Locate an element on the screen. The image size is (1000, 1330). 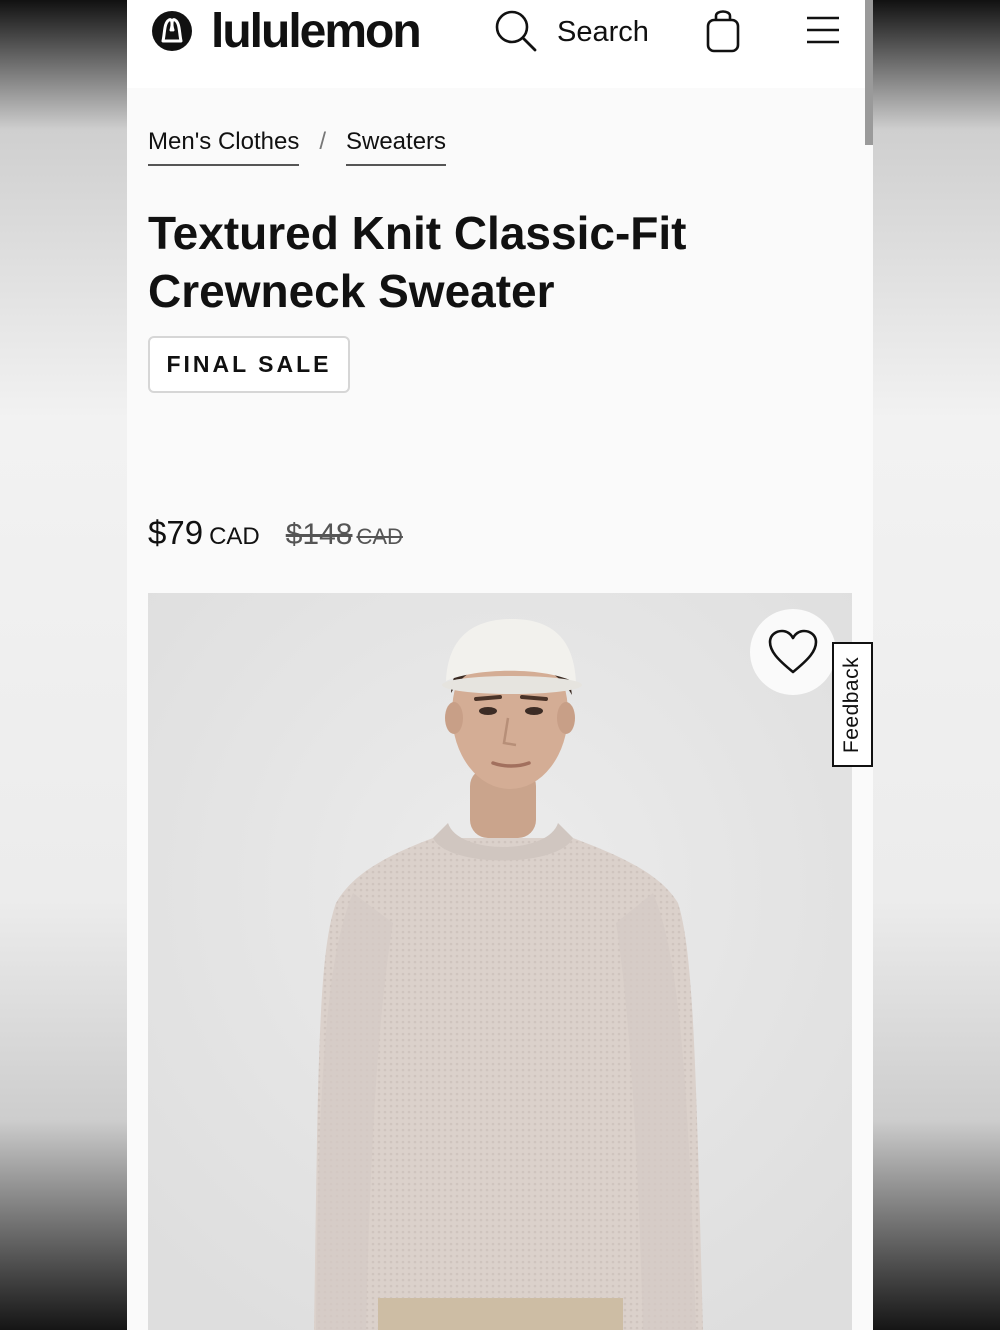
background-blur-left is located at coordinates (63, 665).